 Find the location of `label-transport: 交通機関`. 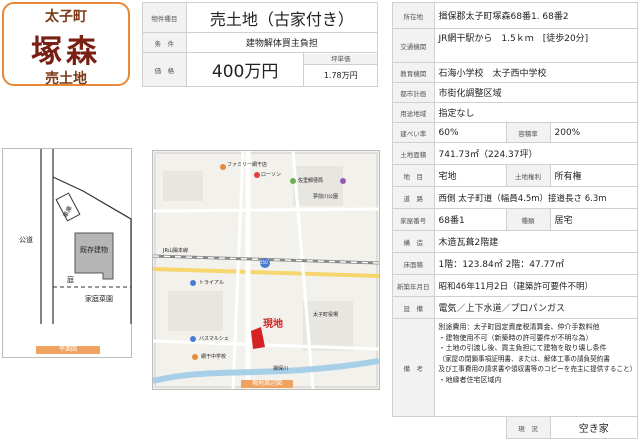

label-transport: 交通機関 is located at coordinates (413, 45).